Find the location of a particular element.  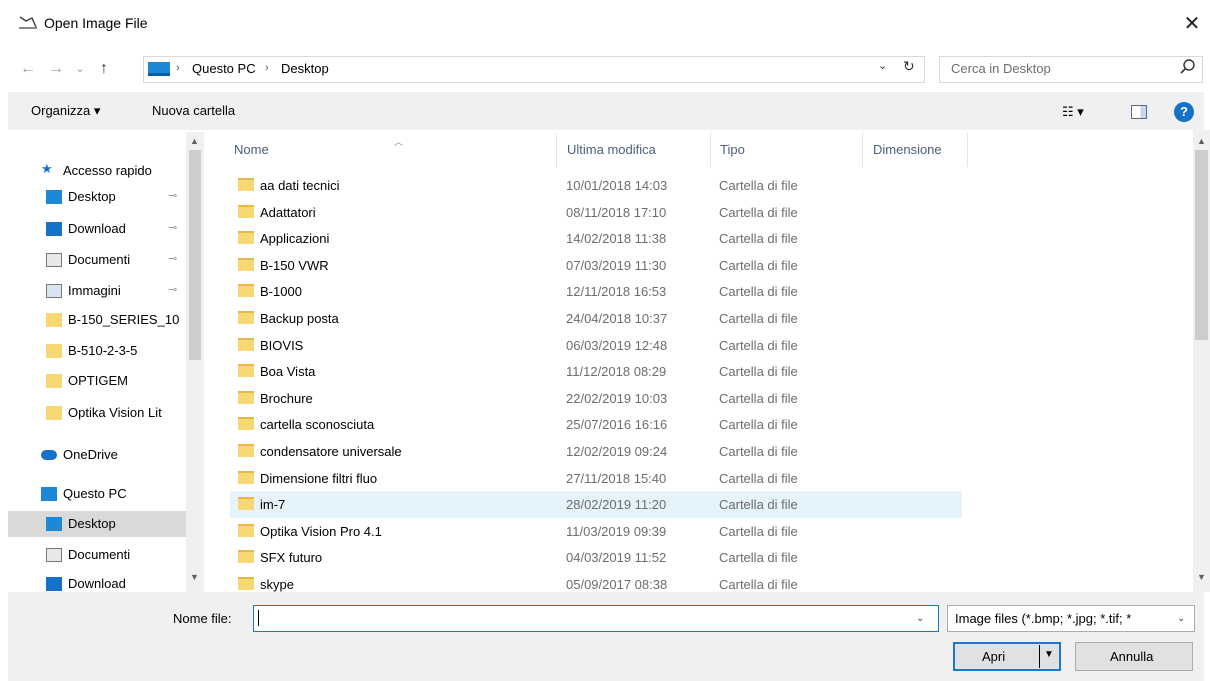

sidebar-item-label: Documenti is located at coordinates (99, 554).